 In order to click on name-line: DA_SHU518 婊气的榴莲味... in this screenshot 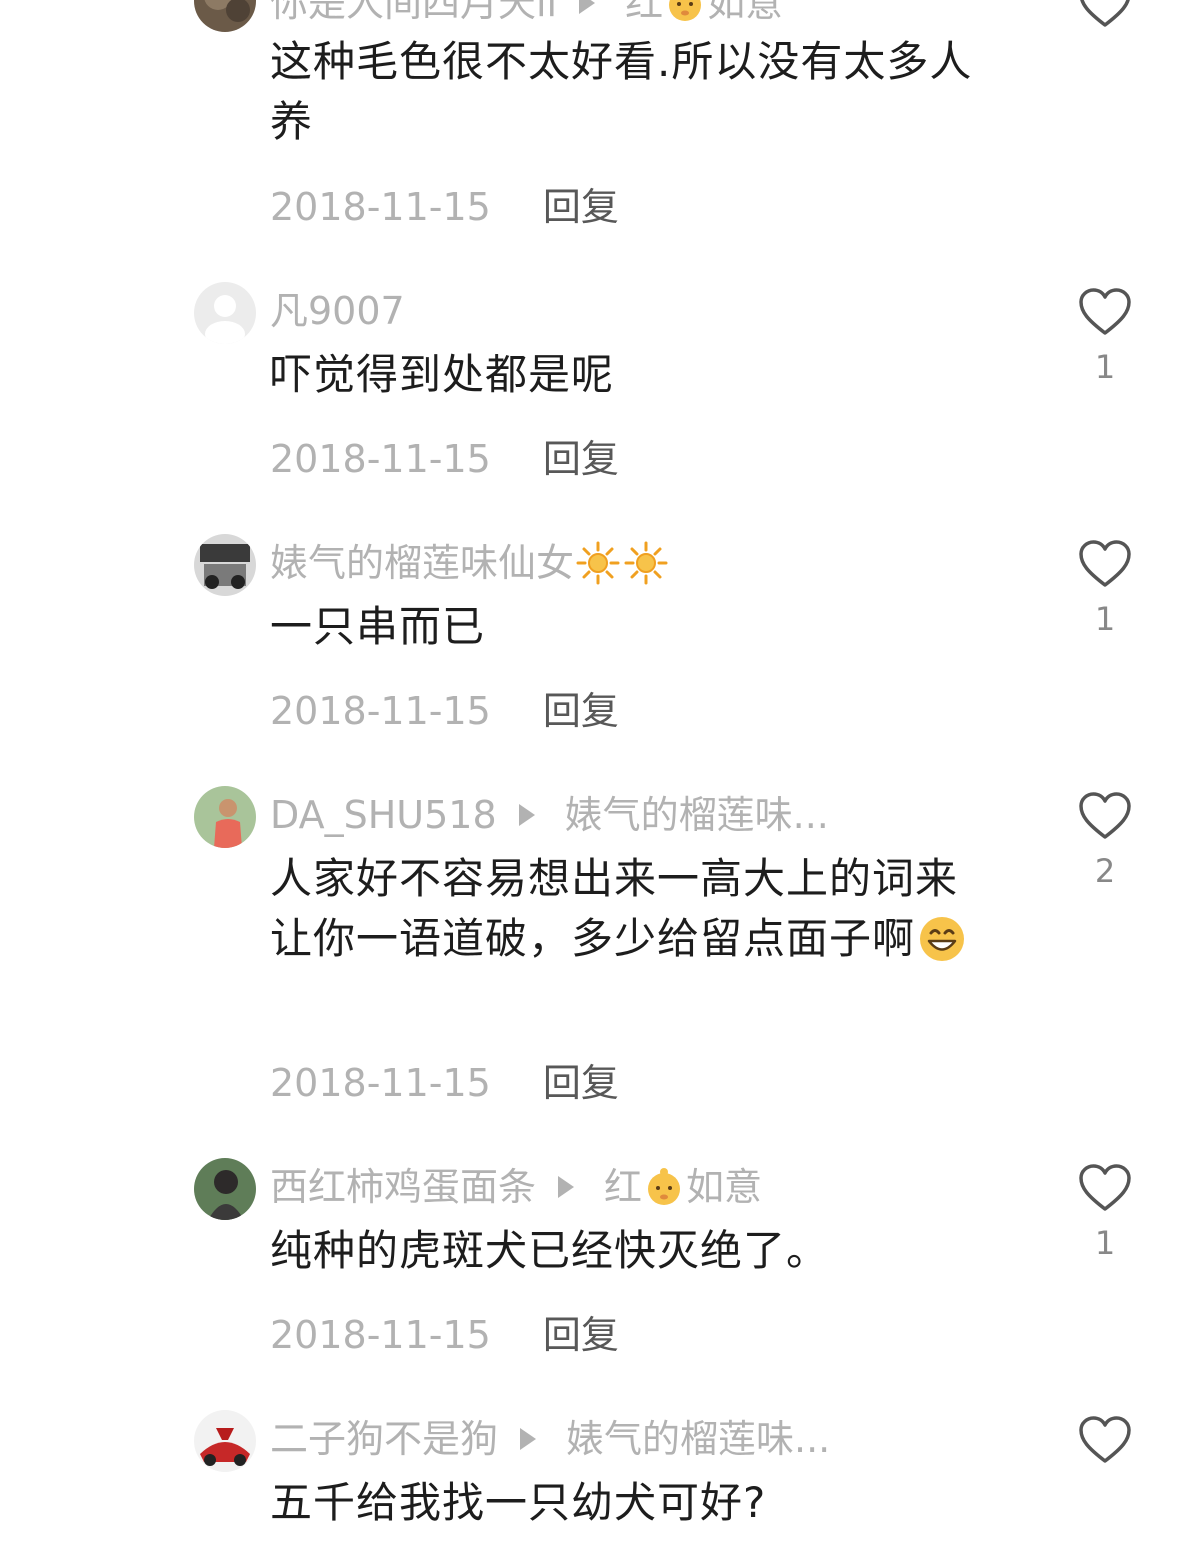, I will do `click(549, 815)`.